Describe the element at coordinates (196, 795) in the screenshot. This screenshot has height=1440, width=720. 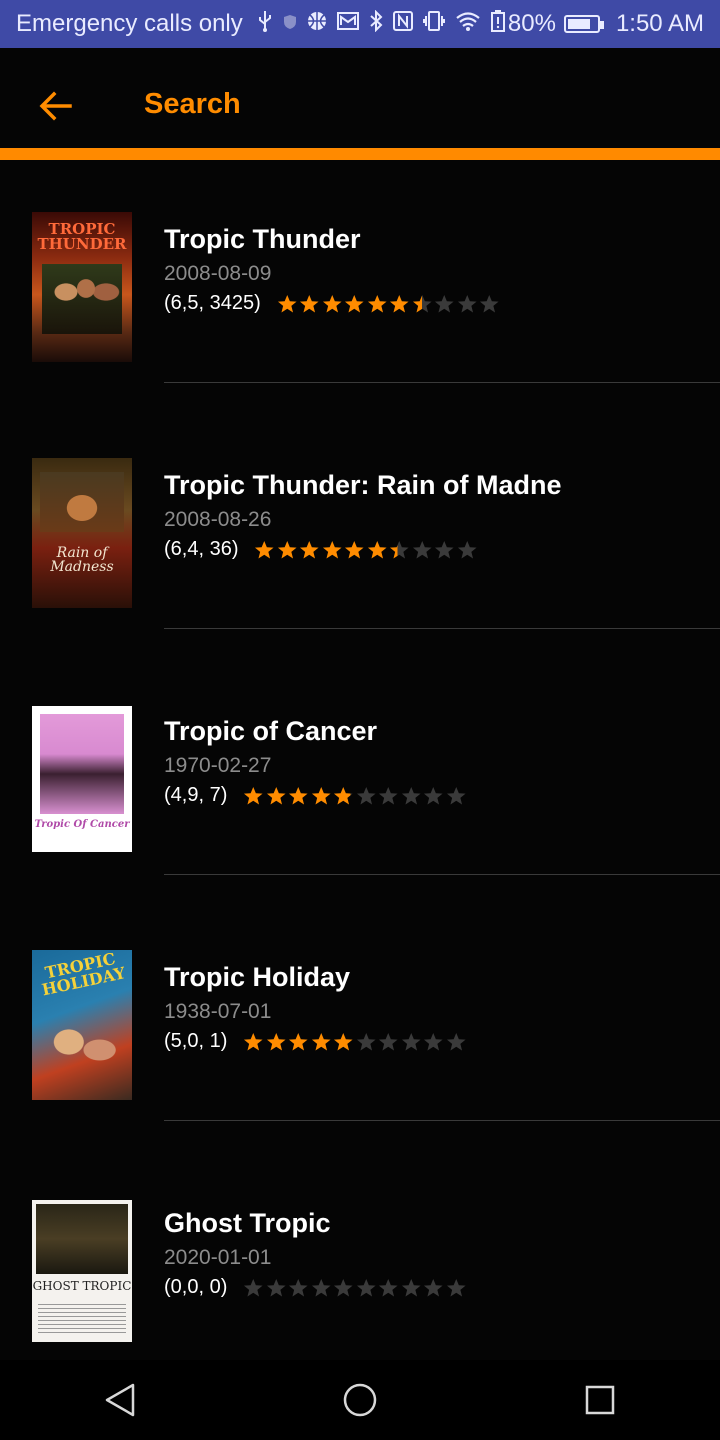
I see `rating-text: (4,9, 7)` at that location.